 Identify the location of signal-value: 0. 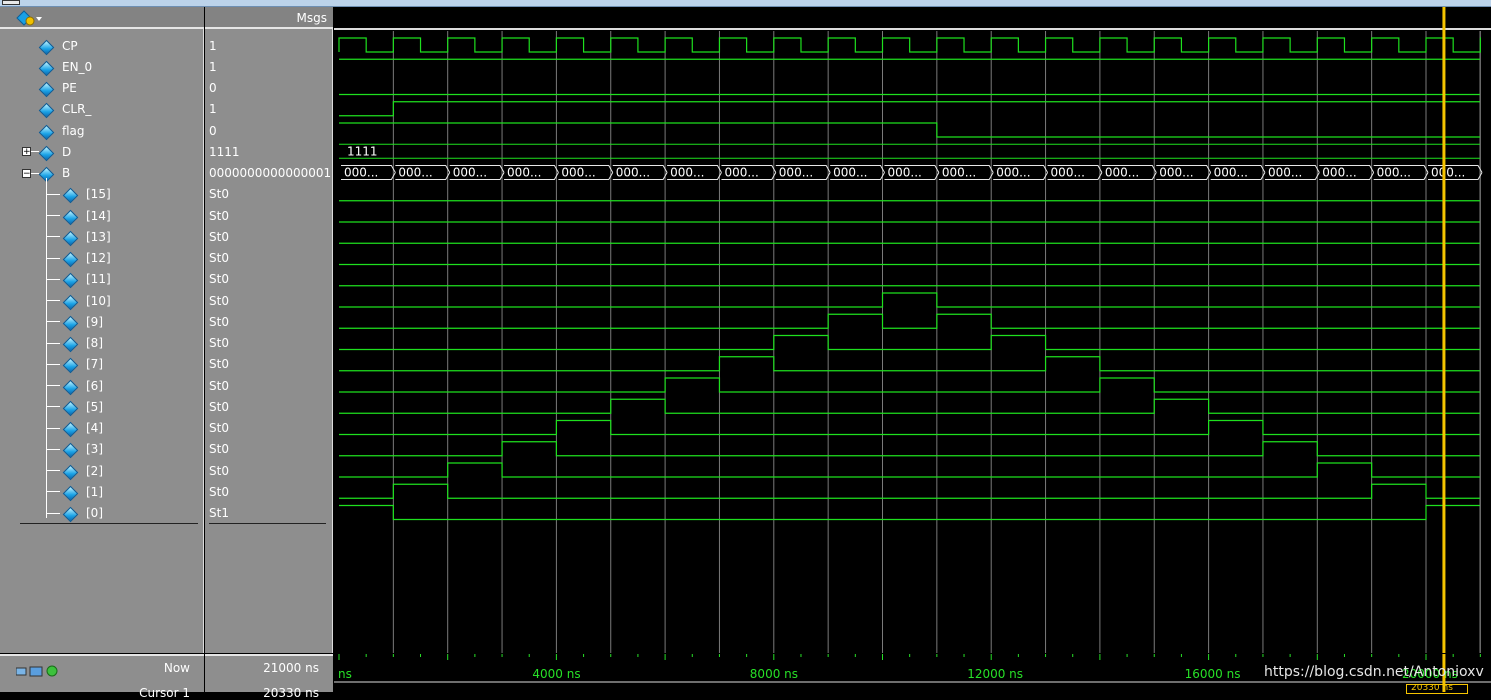
(213, 88).